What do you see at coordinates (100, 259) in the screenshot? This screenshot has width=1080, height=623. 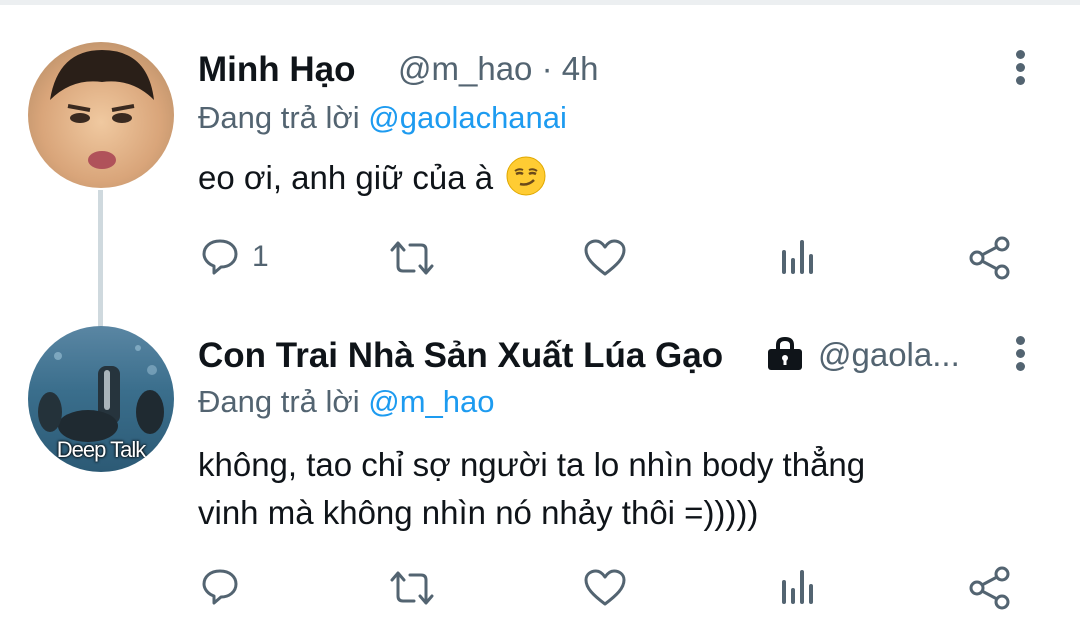 I see `thread-connector` at bounding box center [100, 259].